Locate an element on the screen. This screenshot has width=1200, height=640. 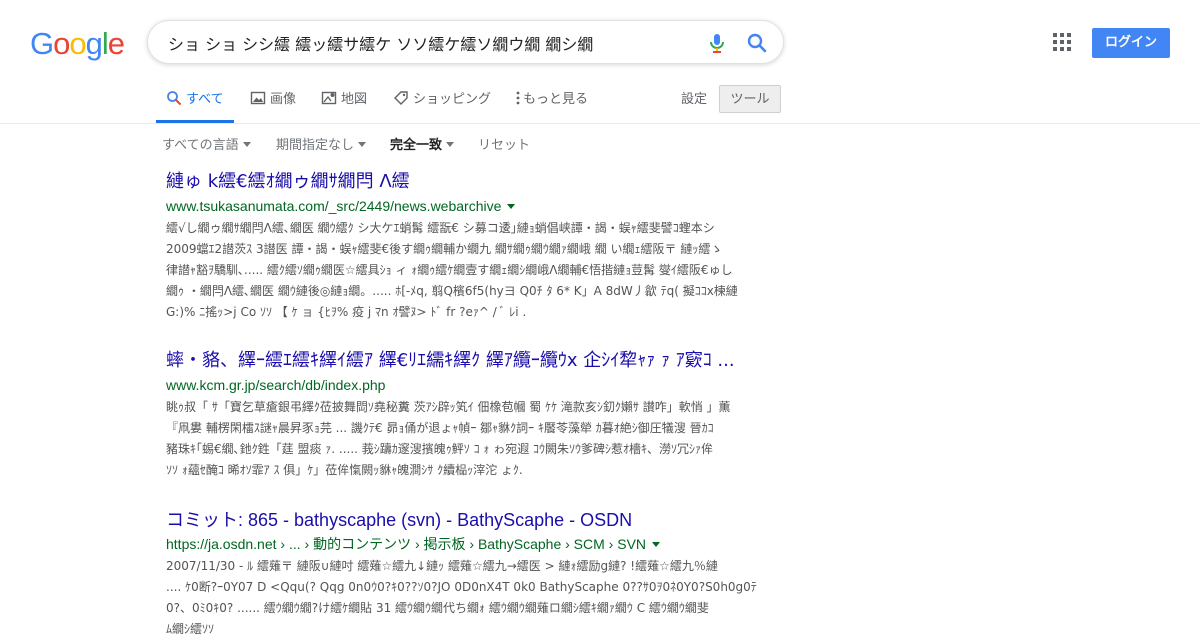
filter-exact-match: 完全一致 is located at coordinates (422, 146).